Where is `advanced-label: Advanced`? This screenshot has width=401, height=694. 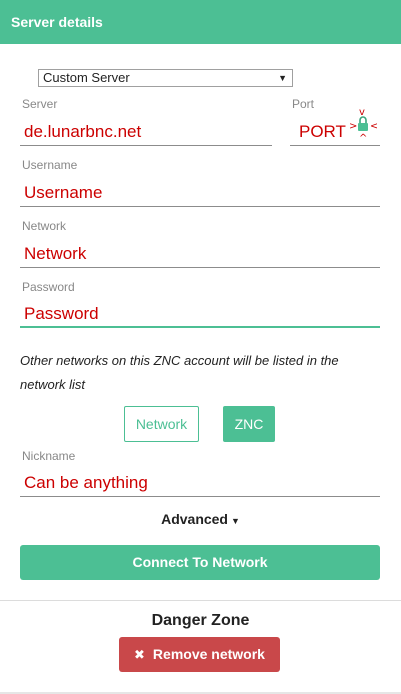 advanced-label: Advanced is located at coordinates (194, 519).